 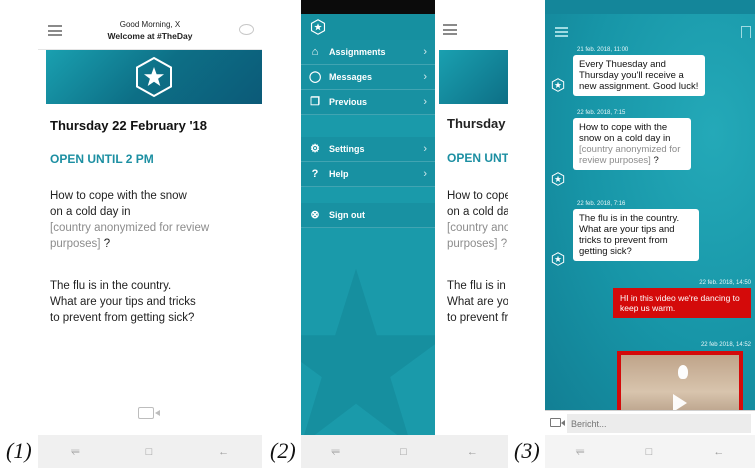 I want to click on drawer-header, so click(x=368, y=27).